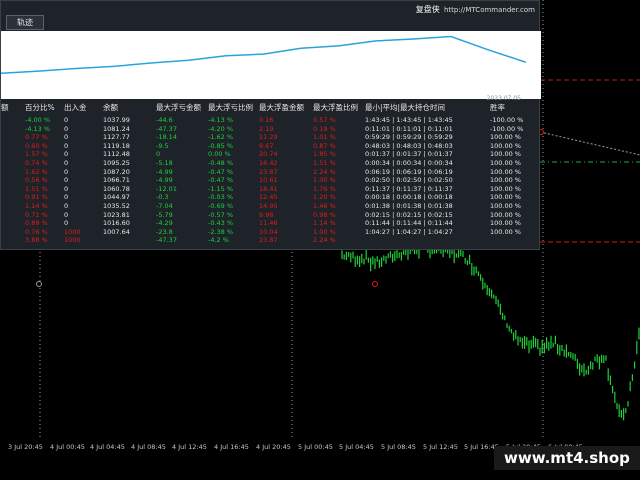 The image size is (640, 480). What do you see at coordinates (356, 447) in the screenshot?
I see `time-axis-label: 5 Jul 04:45` at bounding box center [356, 447].